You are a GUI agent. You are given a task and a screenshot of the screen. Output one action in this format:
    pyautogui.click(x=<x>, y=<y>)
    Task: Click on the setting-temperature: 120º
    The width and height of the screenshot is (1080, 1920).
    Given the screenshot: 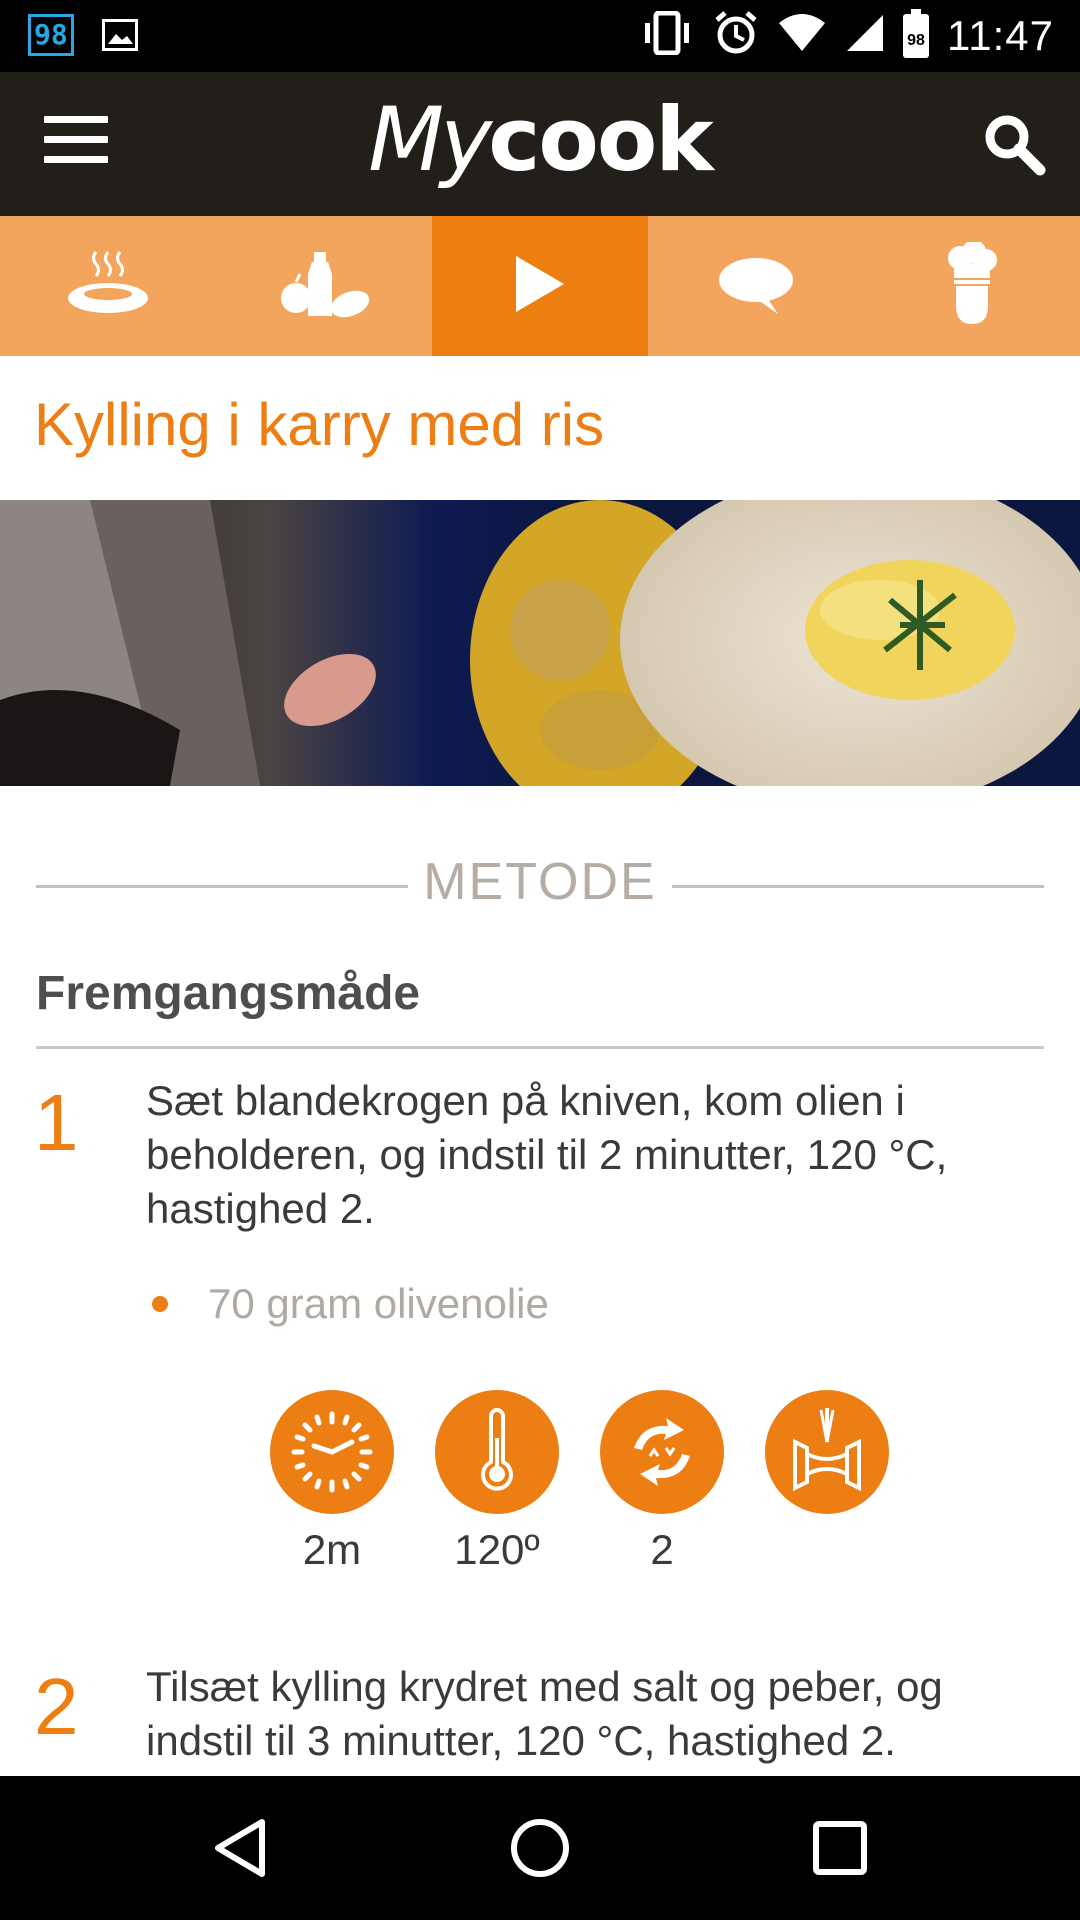 What is the action you would take?
    pyautogui.click(x=497, y=1483)
    